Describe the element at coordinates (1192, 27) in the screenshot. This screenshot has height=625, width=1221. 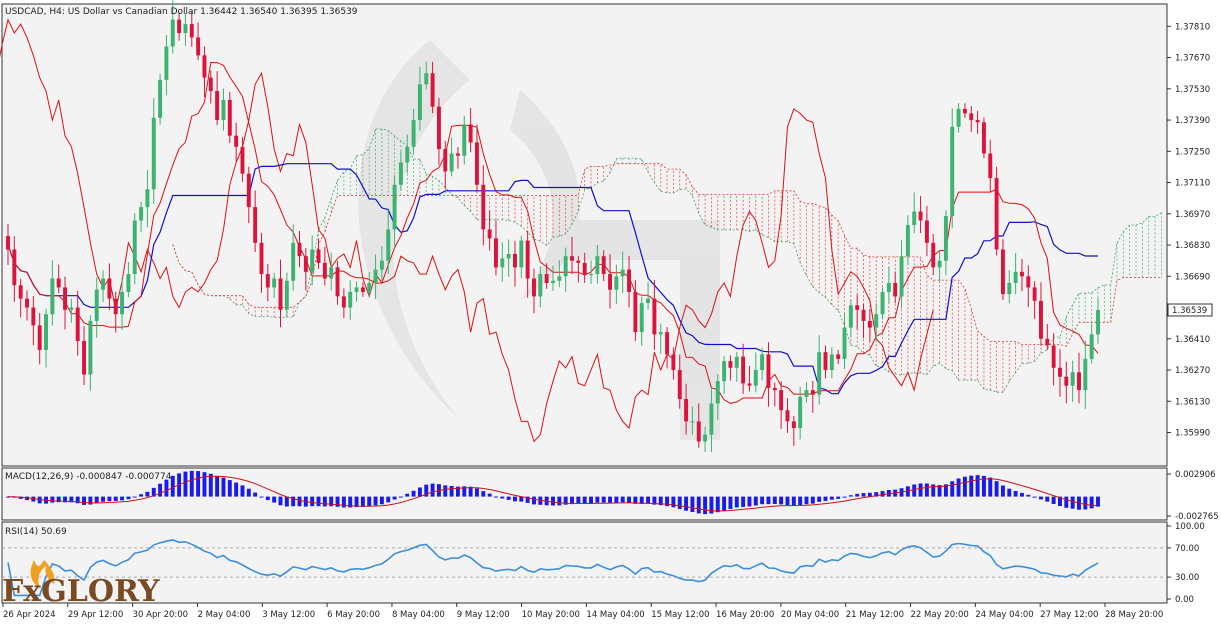
I see `price-tick-label: 1.37810` at that location.